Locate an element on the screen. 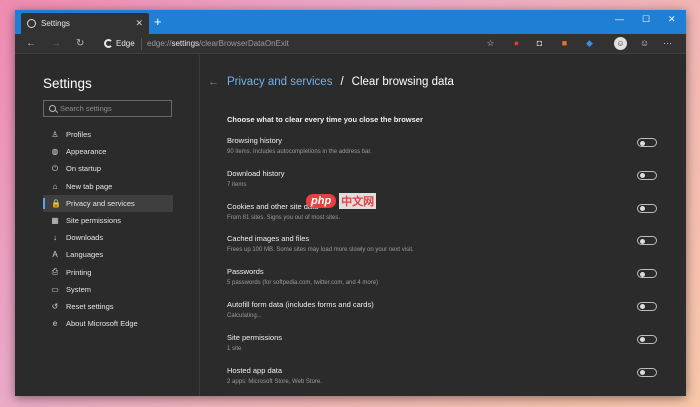 The width and height of the screenshot is (700, 407). sidebar-item-site-permissions: ▦ Site permissions is located at coordinates (108, 220).